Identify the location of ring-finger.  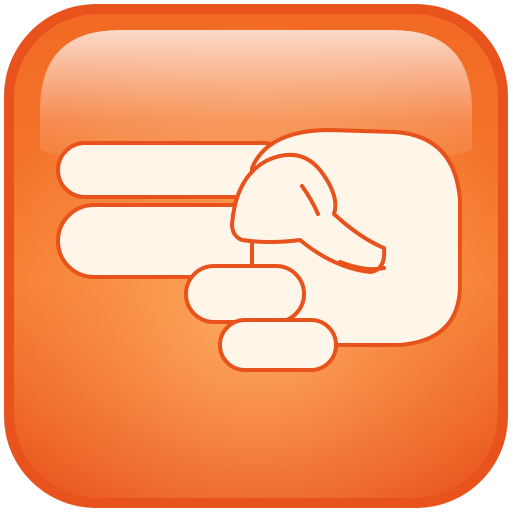
(245, 294).